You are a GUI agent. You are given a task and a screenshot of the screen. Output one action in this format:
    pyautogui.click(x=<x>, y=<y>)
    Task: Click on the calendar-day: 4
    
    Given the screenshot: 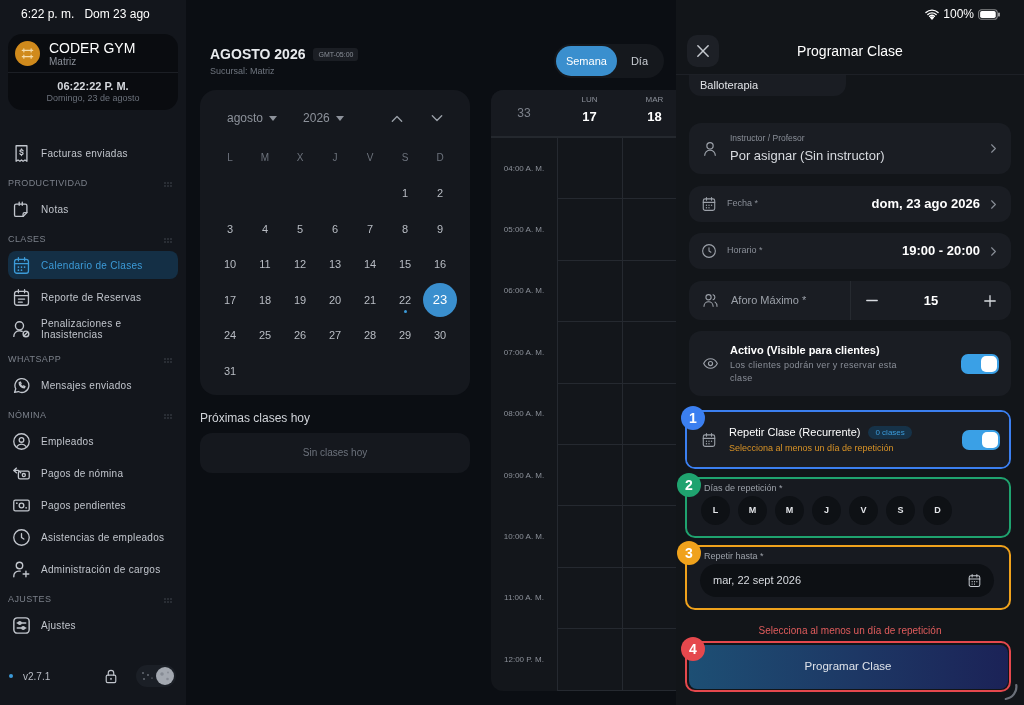 What is the action you would take?
    pyautogui.click(x=265, y=228)
    